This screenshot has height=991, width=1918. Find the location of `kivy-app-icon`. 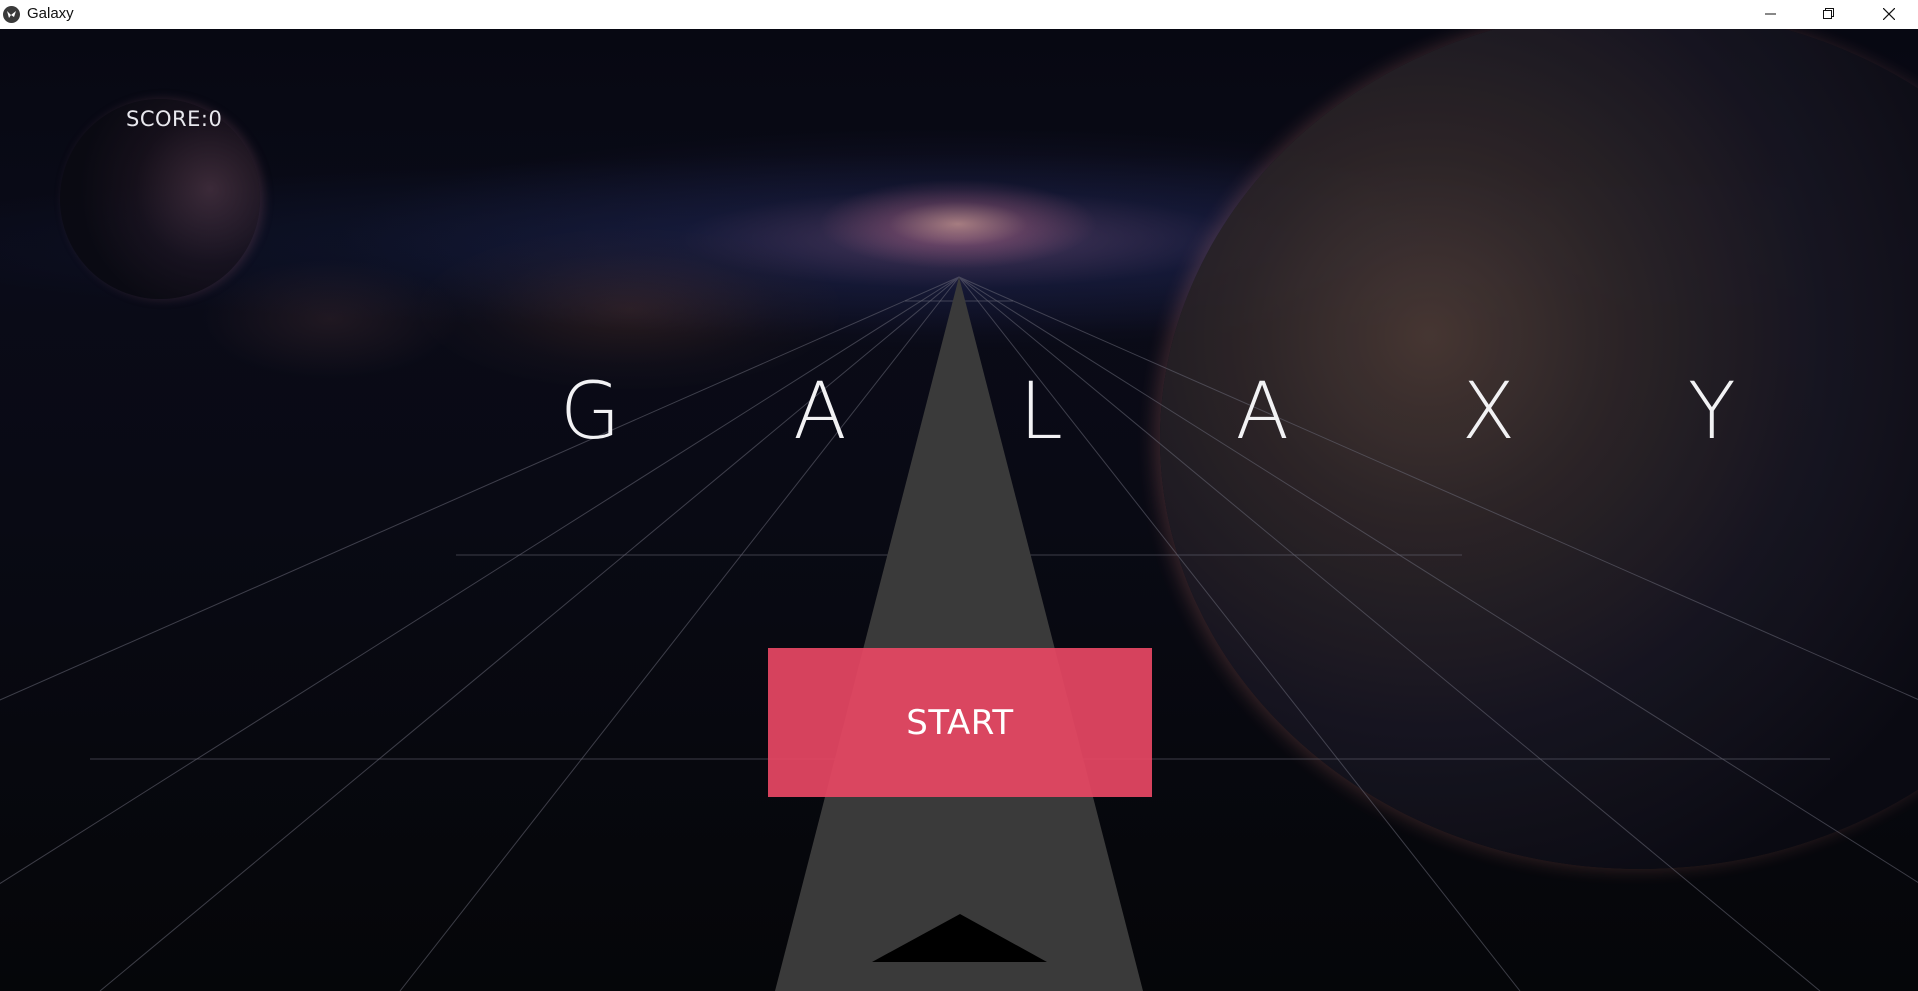

kivy-app-icon is located at coordinates (11, 14).